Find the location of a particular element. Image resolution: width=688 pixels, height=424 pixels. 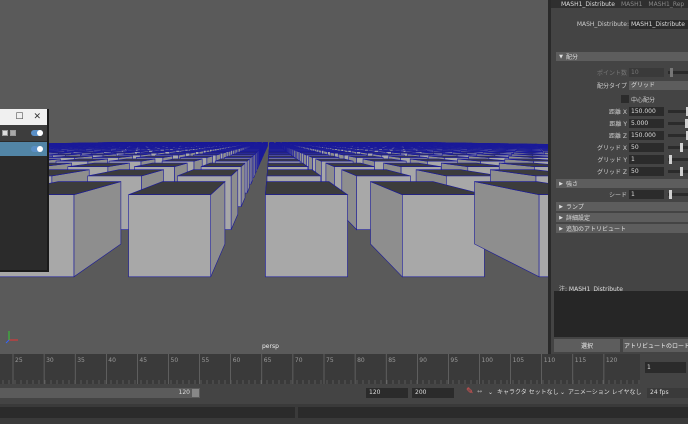

row-toggle is located at coordinates (37, 149).